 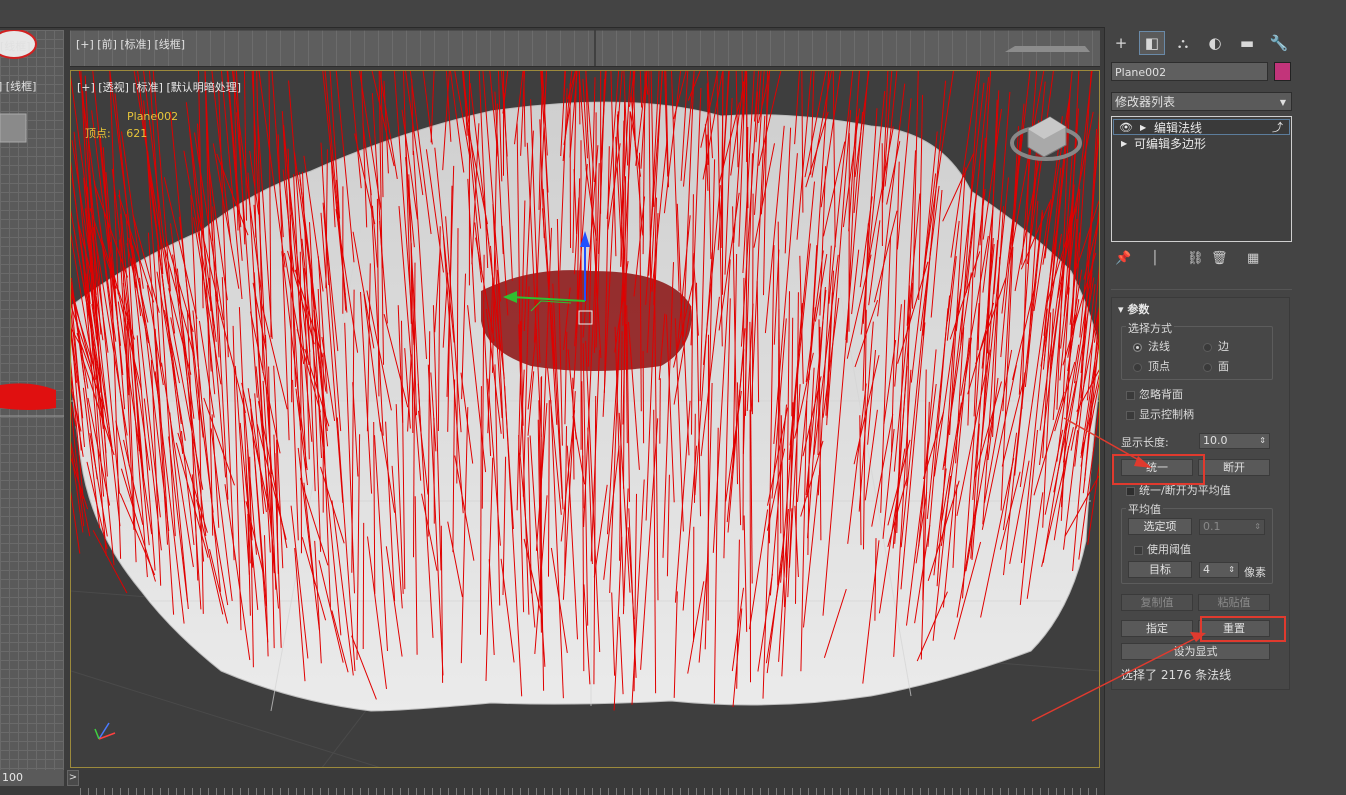 What do you see at coordinates (1215, 440) in the screenshot?
I see `display-length-value: 10.0` at bounding box center [1215, 440].